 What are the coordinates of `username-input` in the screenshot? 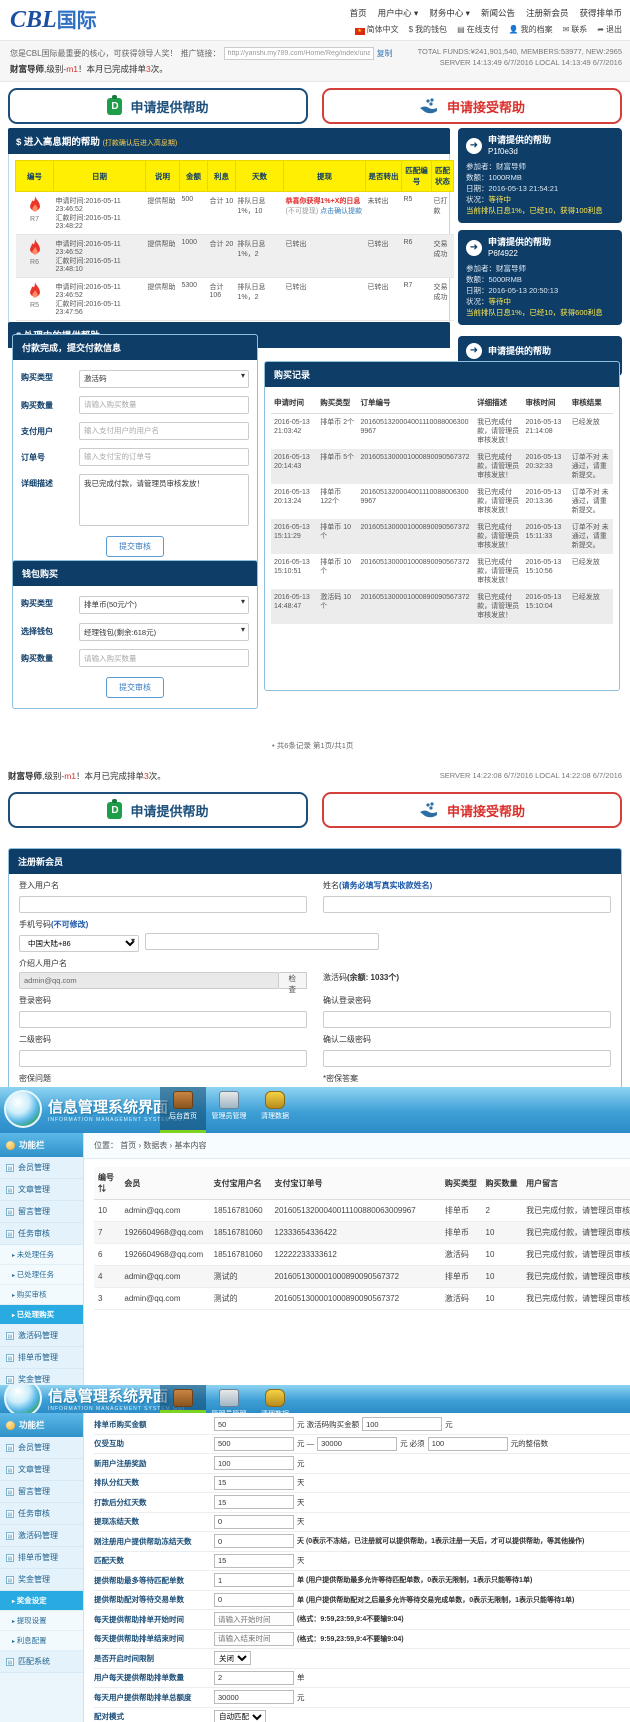 It's located at (163, 904).